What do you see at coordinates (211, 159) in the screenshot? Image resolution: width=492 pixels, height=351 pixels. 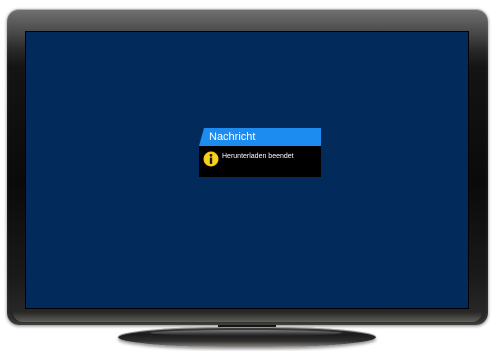 I see `info-icon` at bounding box center [211, 159].